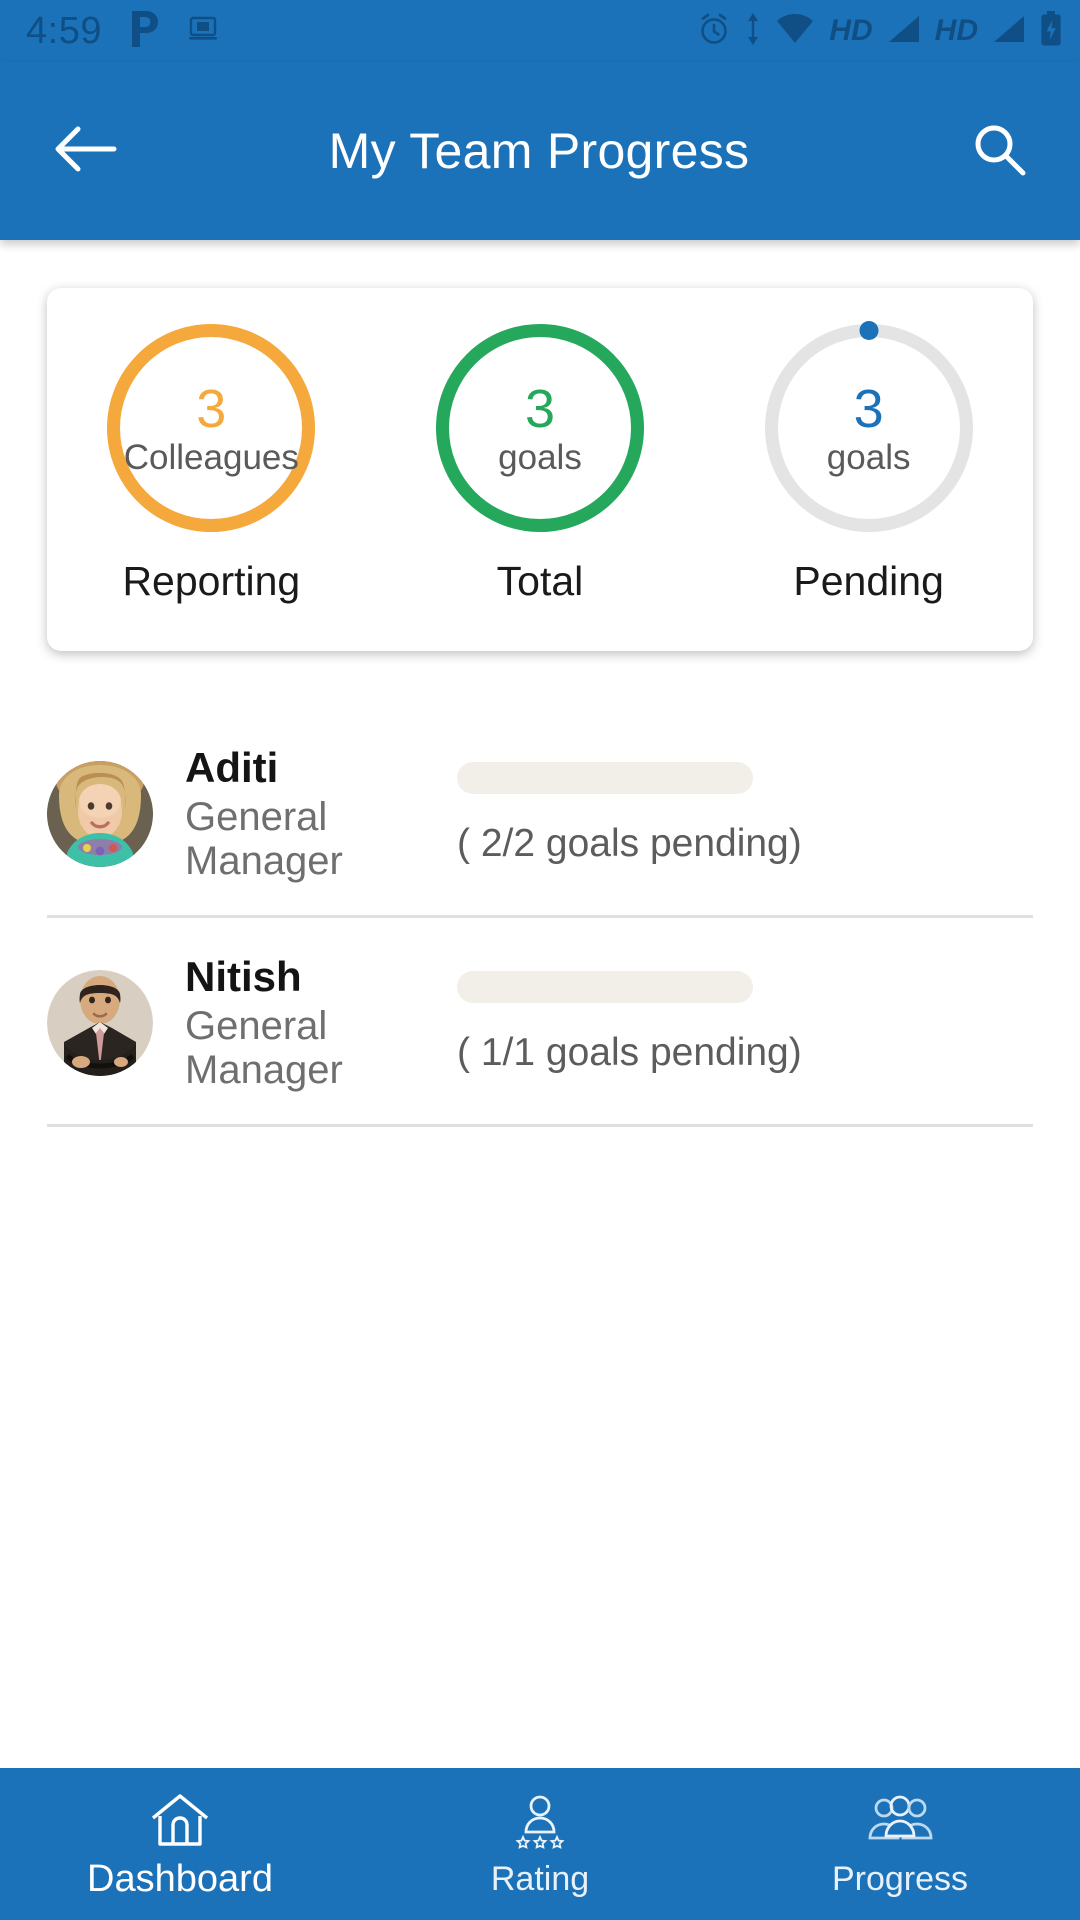 This screenshot has height=1920, width=1080. I want to click on progress-caption: ( 2/2 goals pending), so click(629, 843).